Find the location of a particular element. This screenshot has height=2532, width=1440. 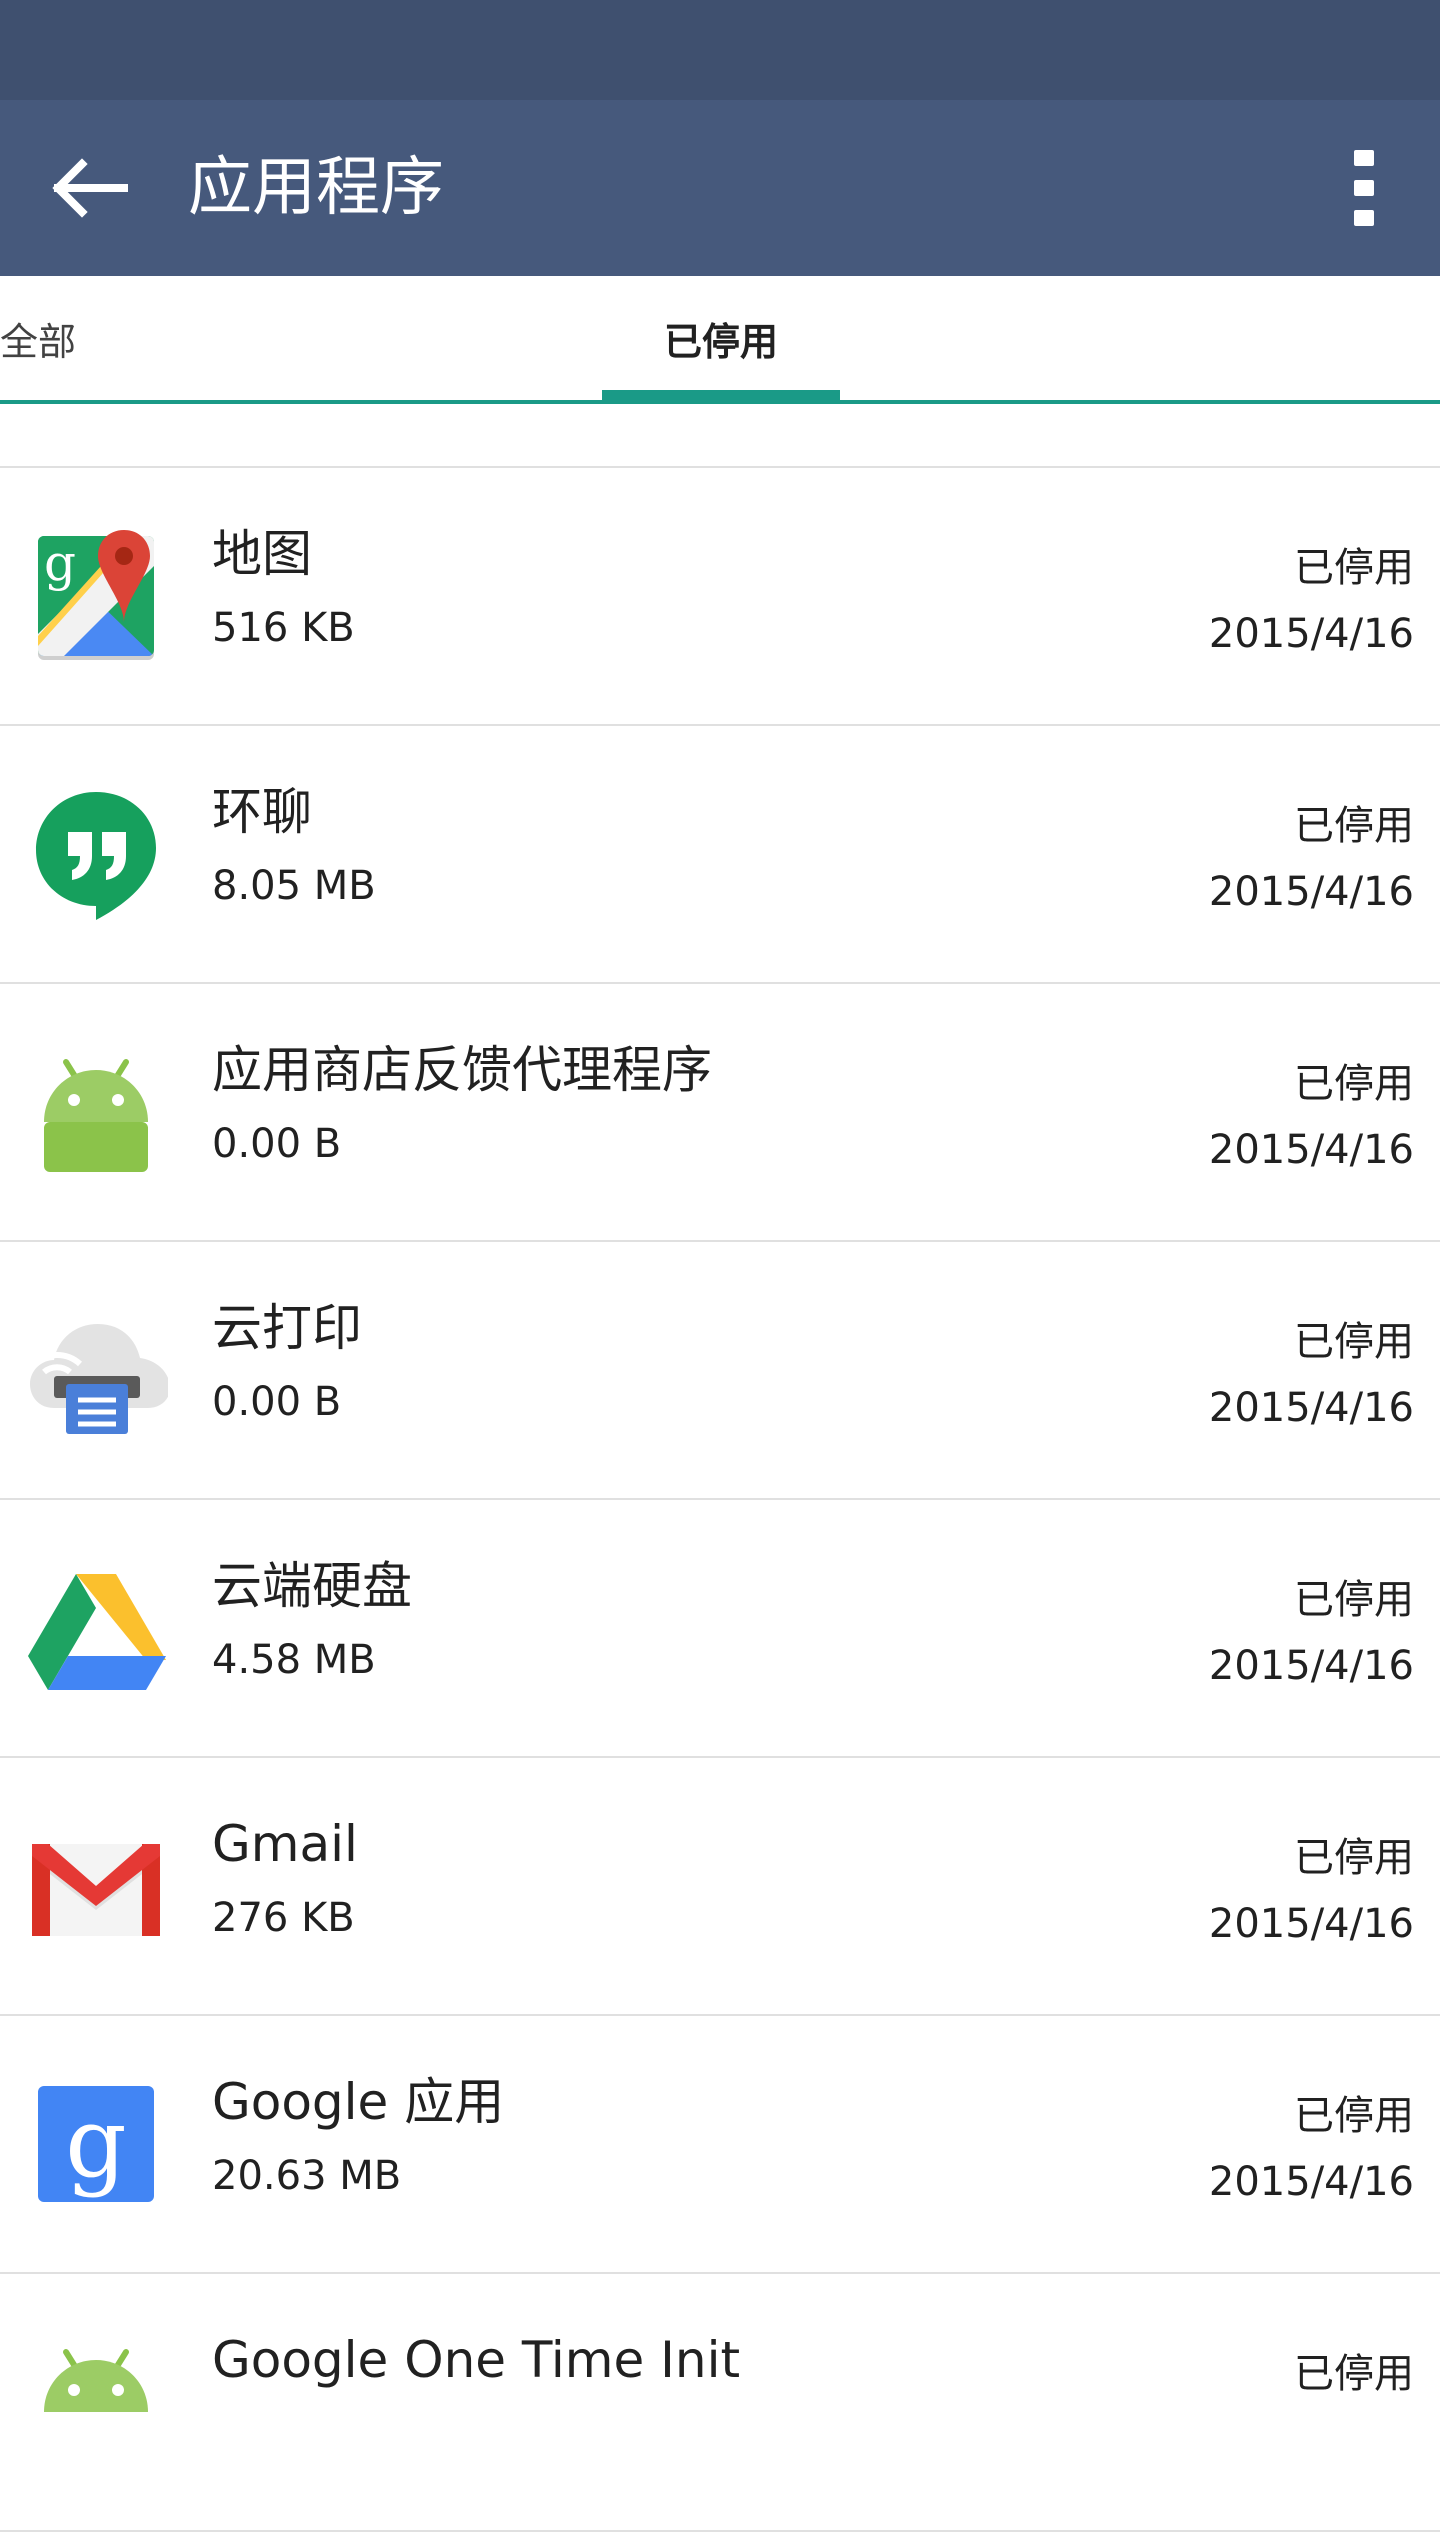

app-name: 云打印 is located at coordinates (287, 1328).